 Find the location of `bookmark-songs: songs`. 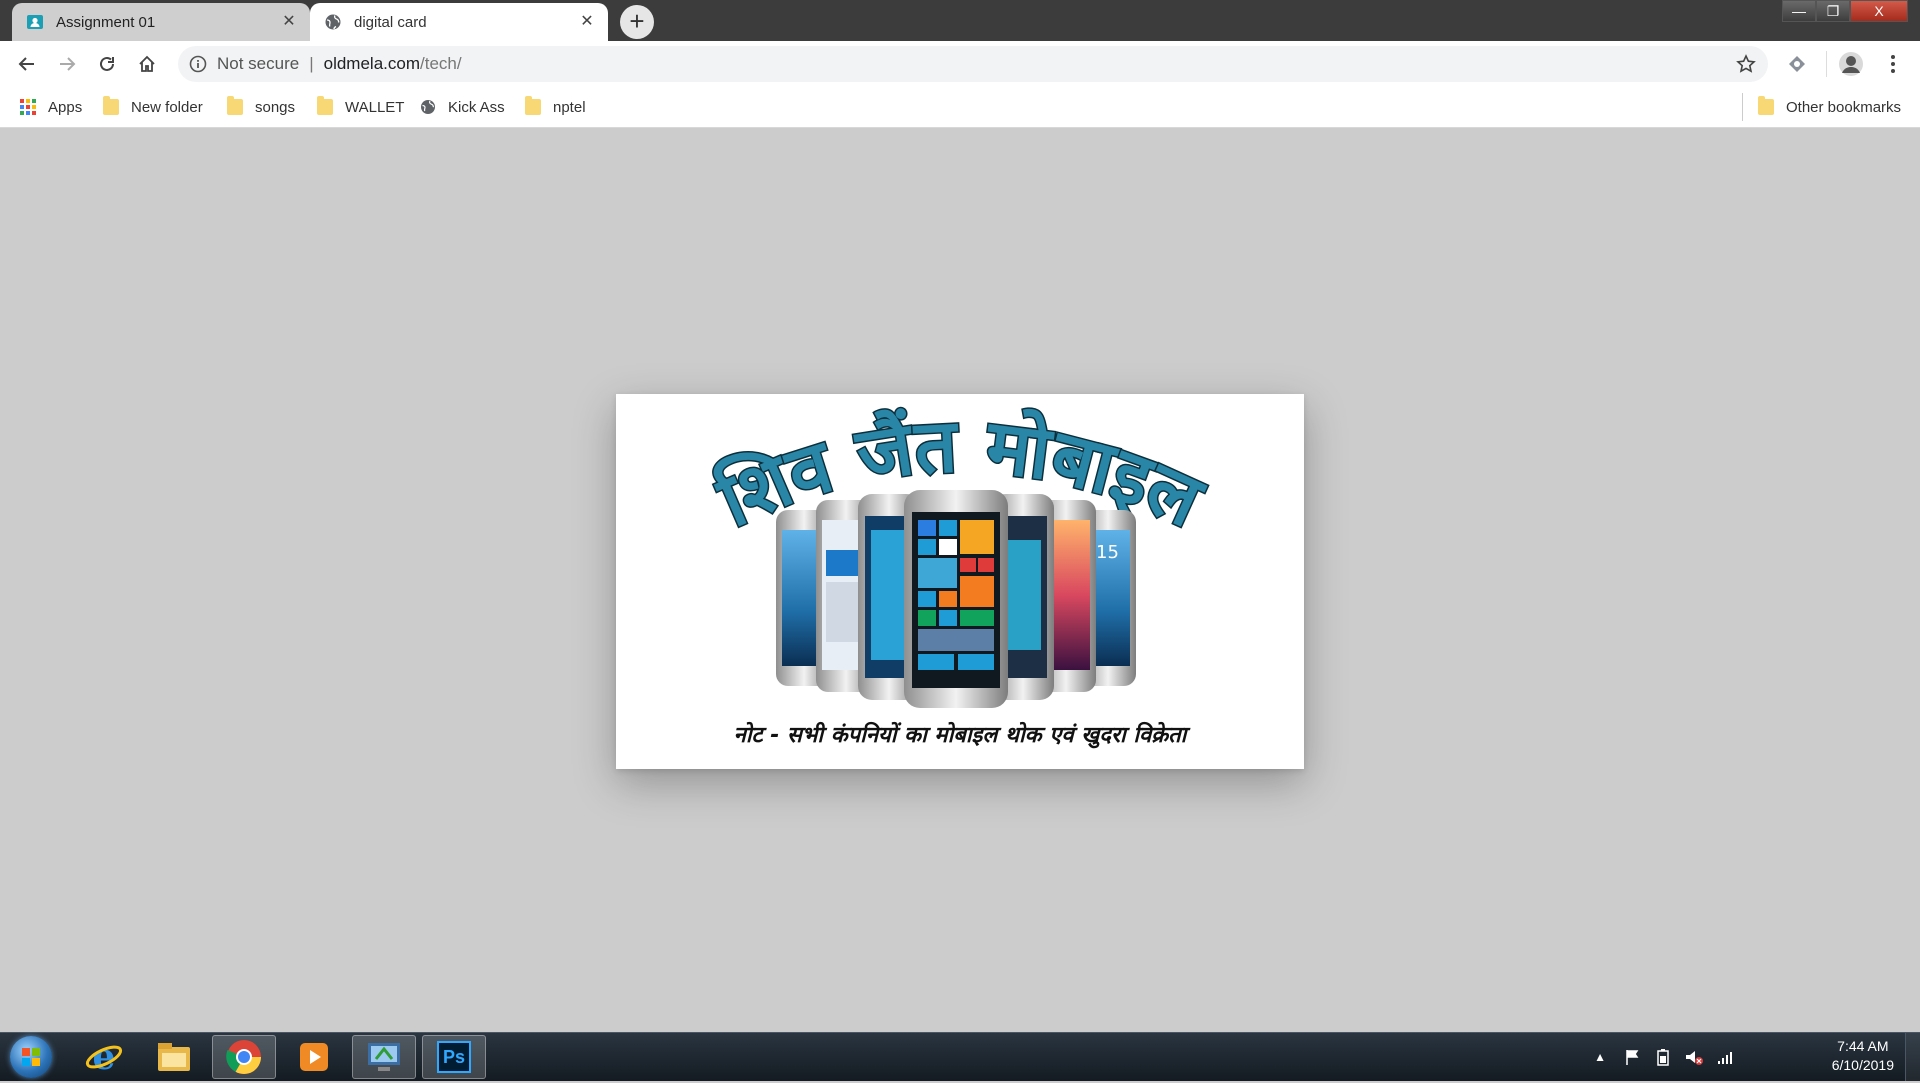

bookmark-songs: songs is located at coordinates (261, 107).